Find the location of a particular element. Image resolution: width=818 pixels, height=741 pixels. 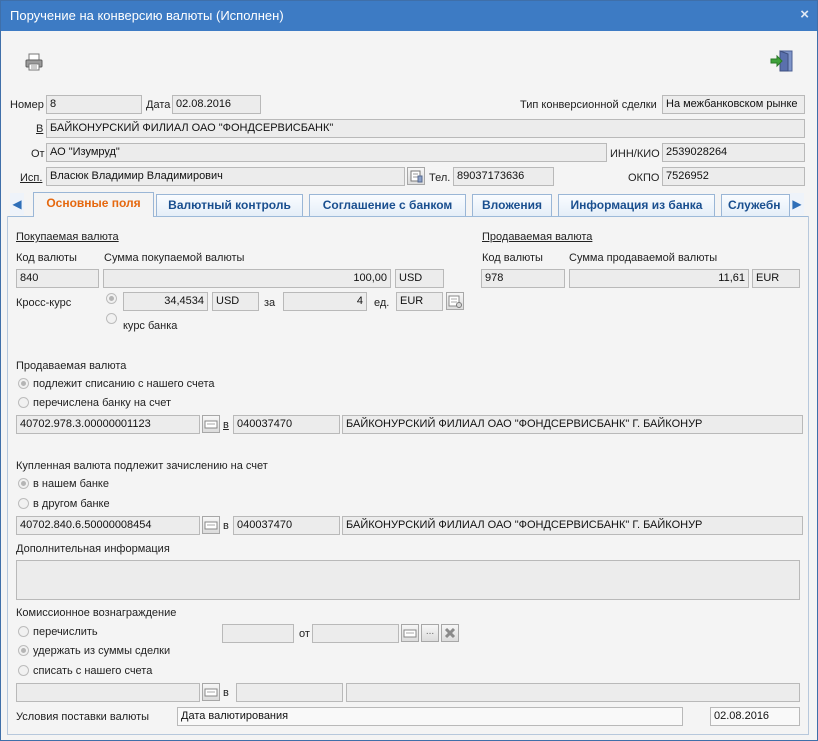

commission-amount-field is located at coordinates (258, 633).